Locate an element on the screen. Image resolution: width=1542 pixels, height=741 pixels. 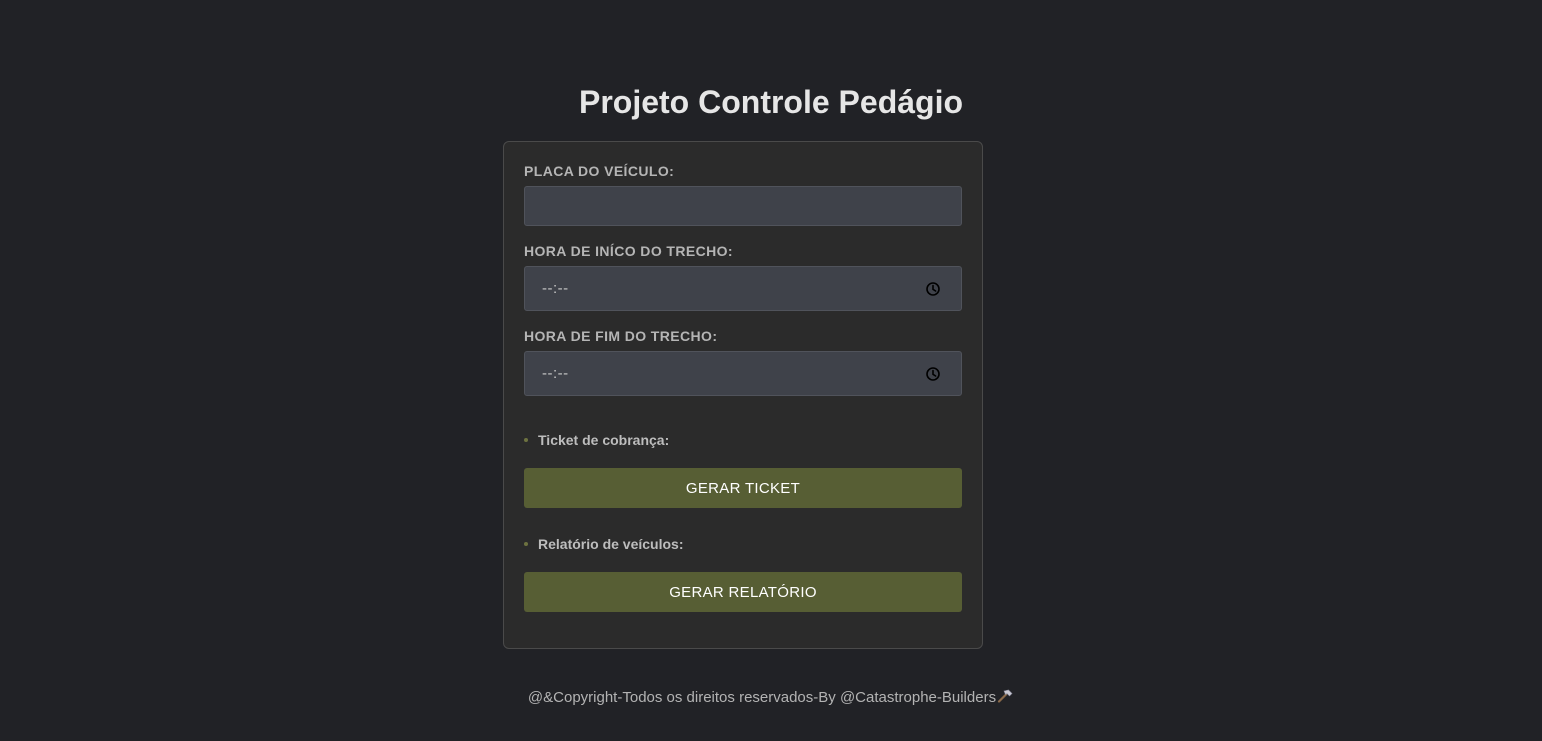
ticket-section-label: Ticket de cobrança: is located at coordinates (596, 440).